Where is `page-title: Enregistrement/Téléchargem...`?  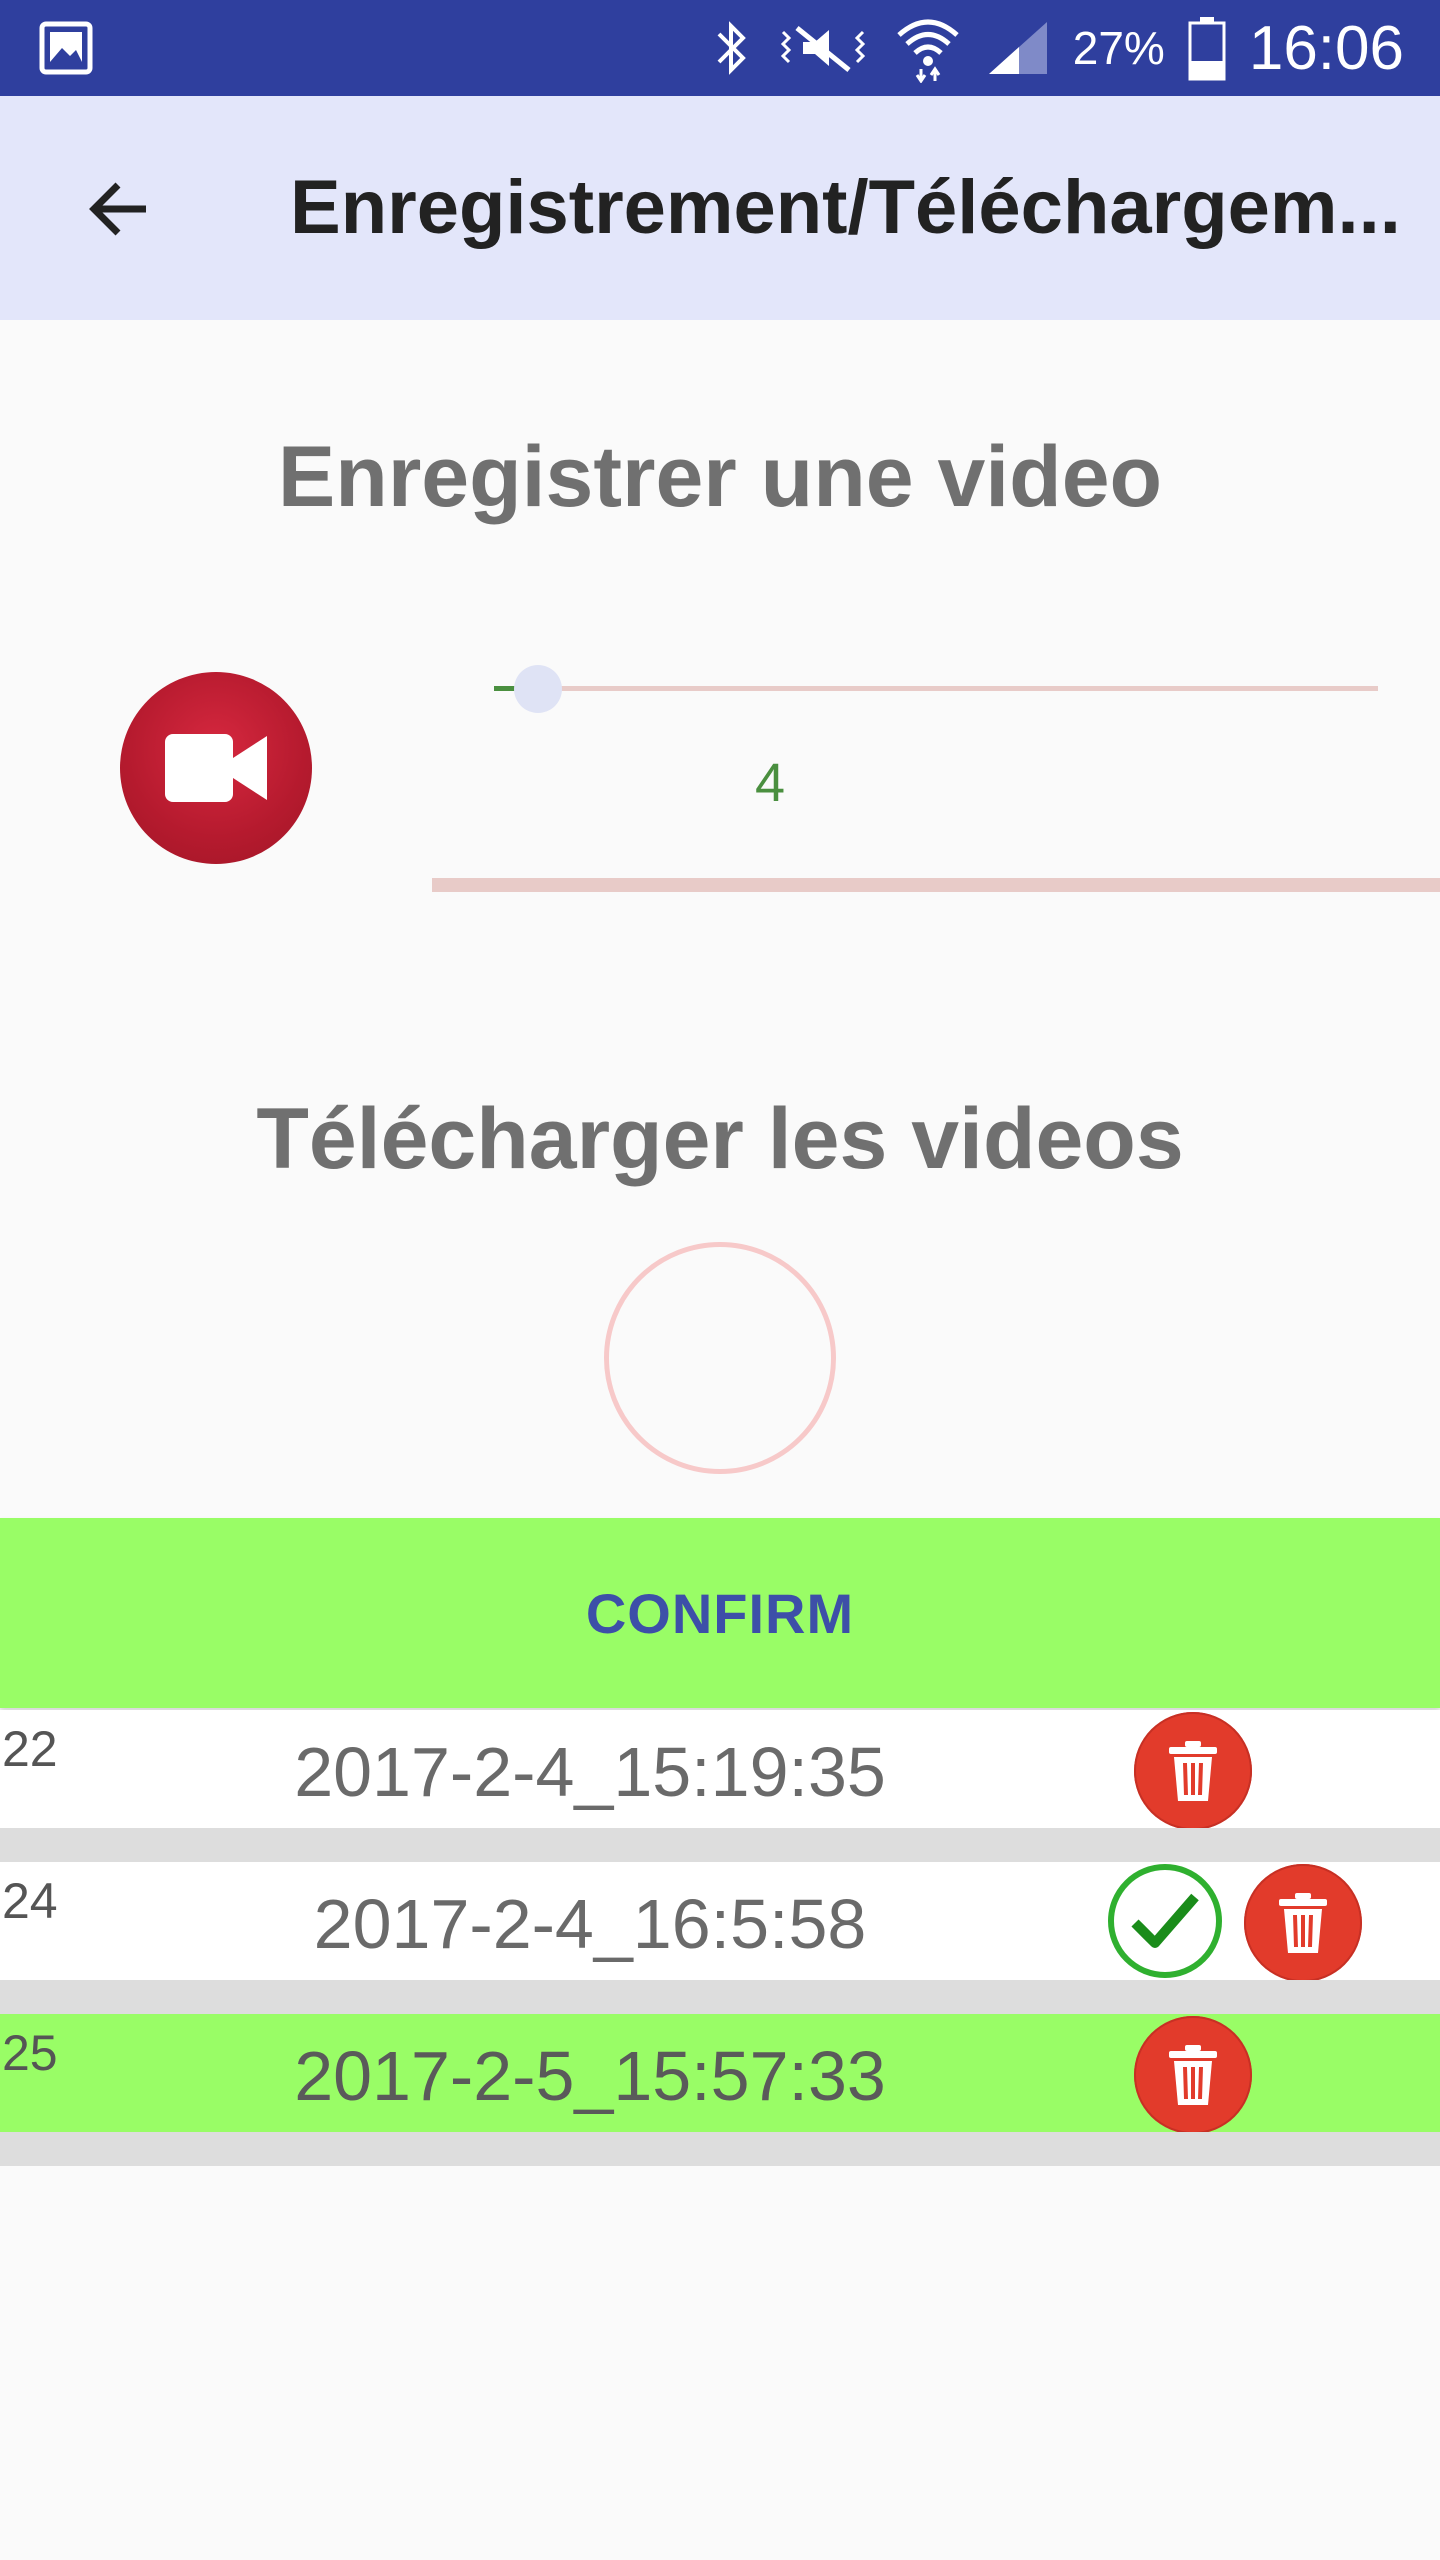 page-title: Enregistrement/Téléchargem... is located at coordinates (845, 207).